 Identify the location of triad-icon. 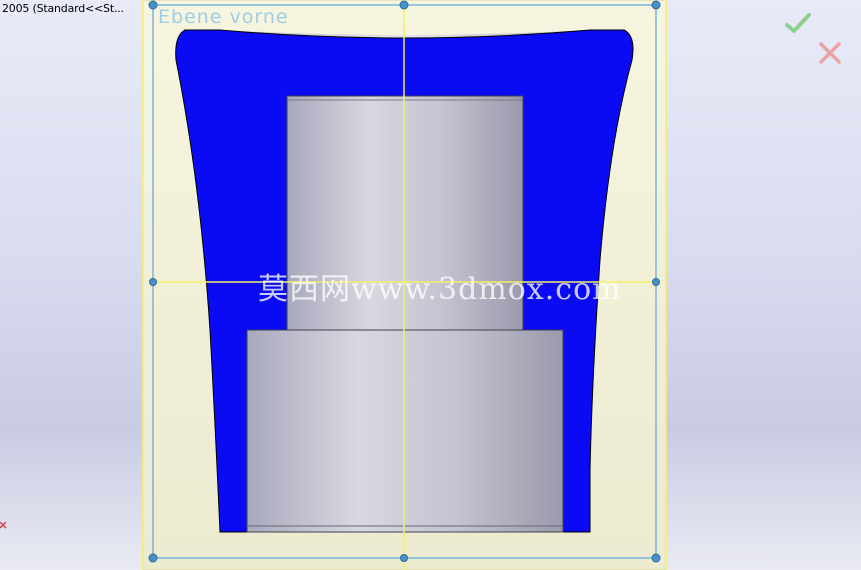
(3, 525).